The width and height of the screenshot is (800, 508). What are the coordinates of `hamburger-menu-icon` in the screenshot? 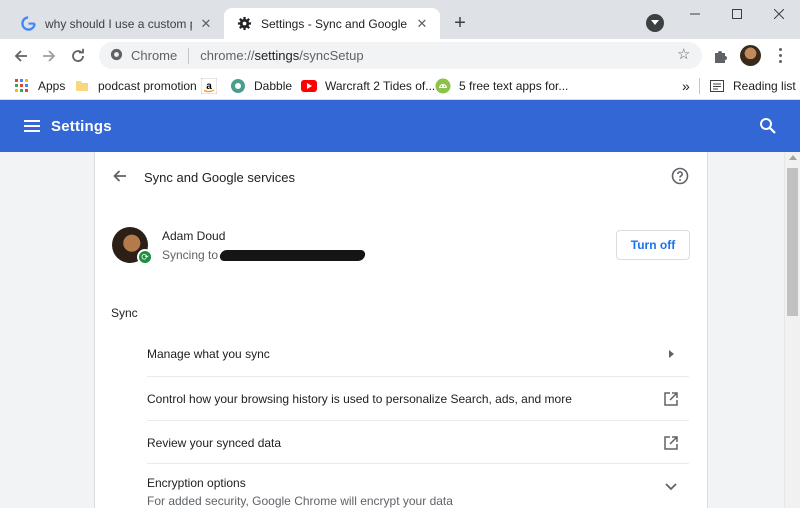 It's located at (32, 126).